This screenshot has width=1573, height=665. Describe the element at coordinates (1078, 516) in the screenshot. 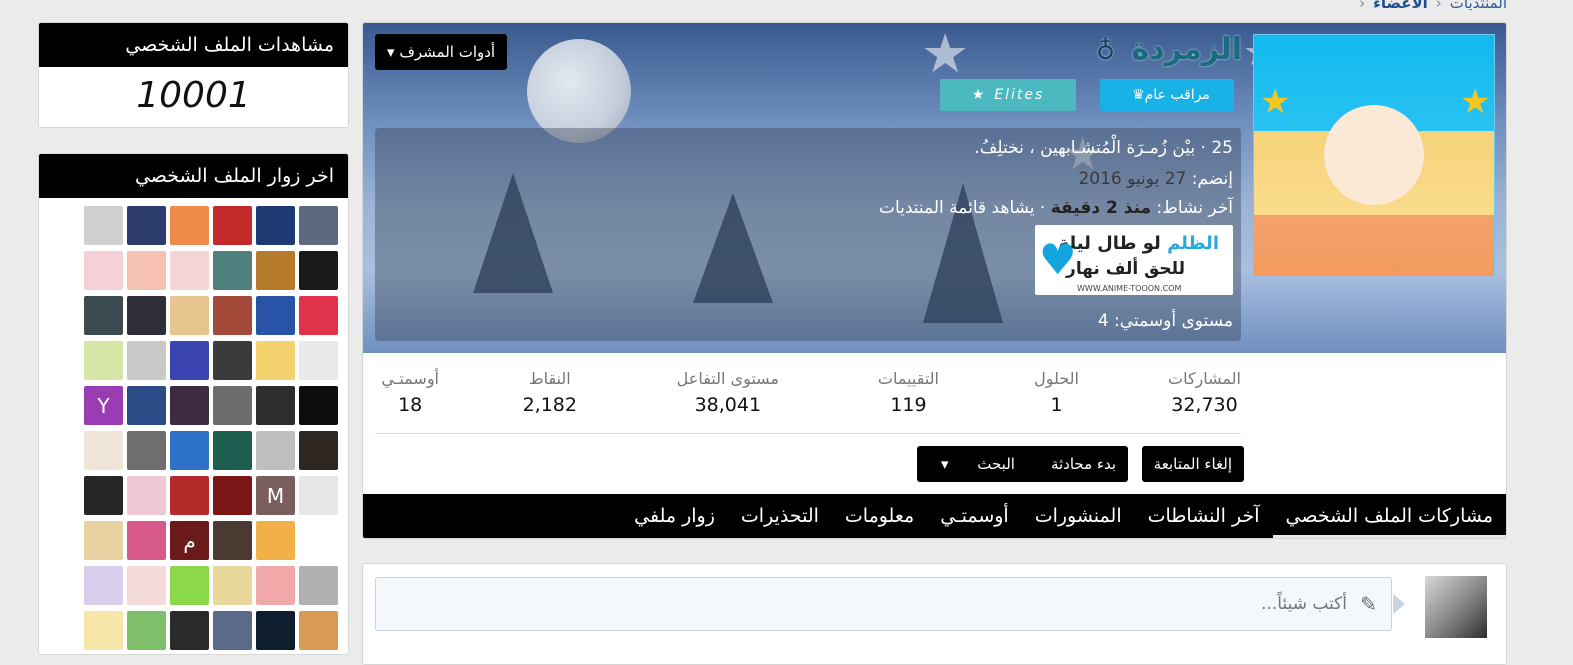

I see `tab-postings: المنشورات` at that location.